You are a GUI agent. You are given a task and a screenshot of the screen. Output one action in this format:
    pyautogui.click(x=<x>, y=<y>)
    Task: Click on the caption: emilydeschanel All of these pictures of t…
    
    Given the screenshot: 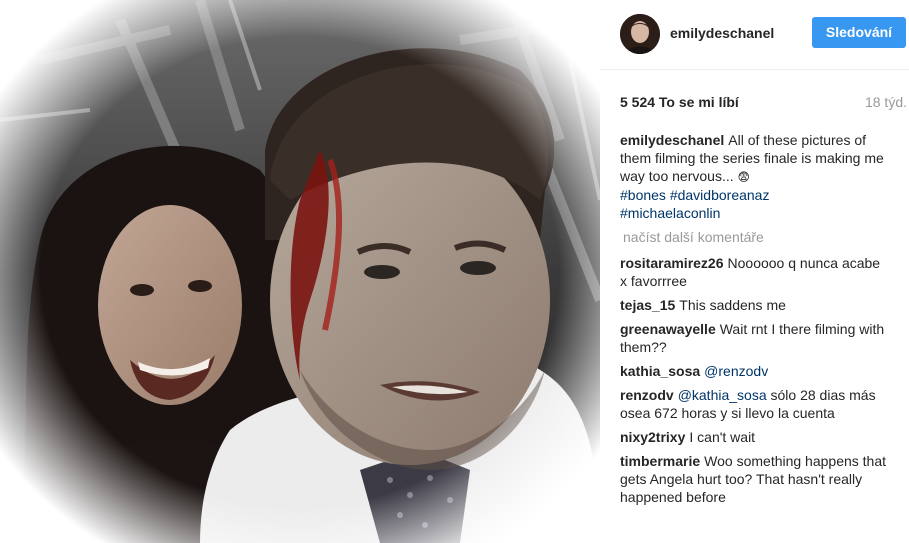 What is the action you would take?
    pyautogui.click(x=755, y=176)
    